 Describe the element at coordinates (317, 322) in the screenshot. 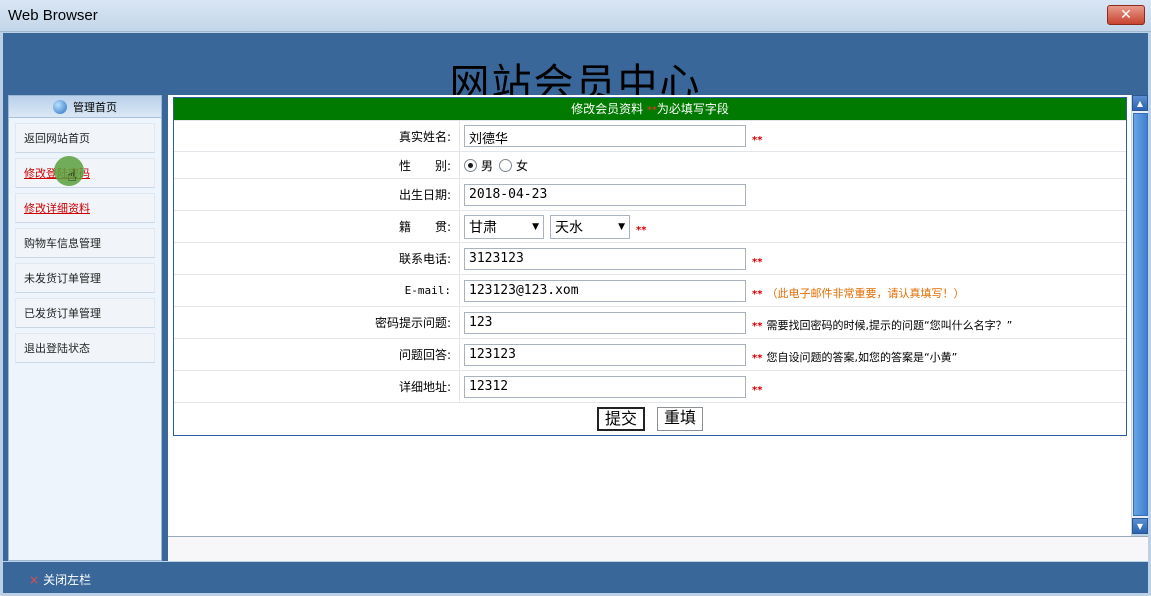

I see `question-label: 密码提示问题:` at that location.